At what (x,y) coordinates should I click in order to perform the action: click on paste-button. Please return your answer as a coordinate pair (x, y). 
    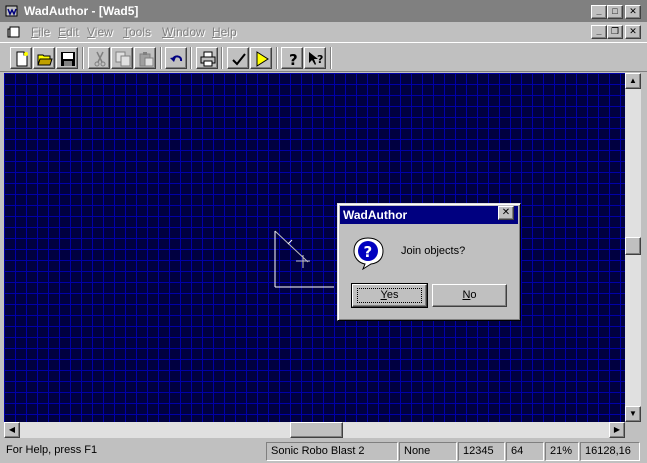
    Looking at the image, I should click on (145, 58).